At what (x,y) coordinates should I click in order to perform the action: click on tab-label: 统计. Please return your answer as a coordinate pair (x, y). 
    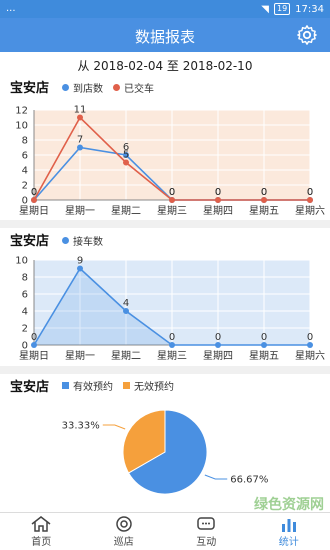
    Looking at the image, I should click on (288, 542).